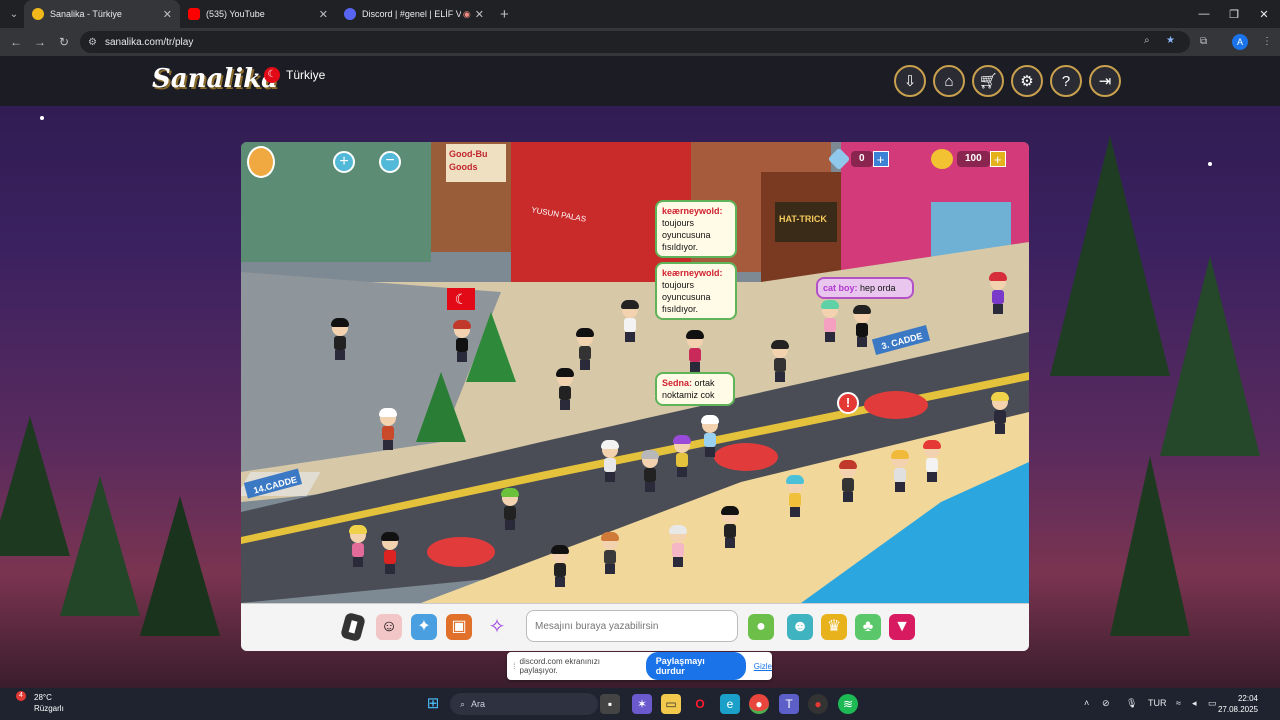  What do you see at coordinates (215, 79) in the screenshot?
I see `sanalika-logo: Sanalika` at bounding box center [215, 79].